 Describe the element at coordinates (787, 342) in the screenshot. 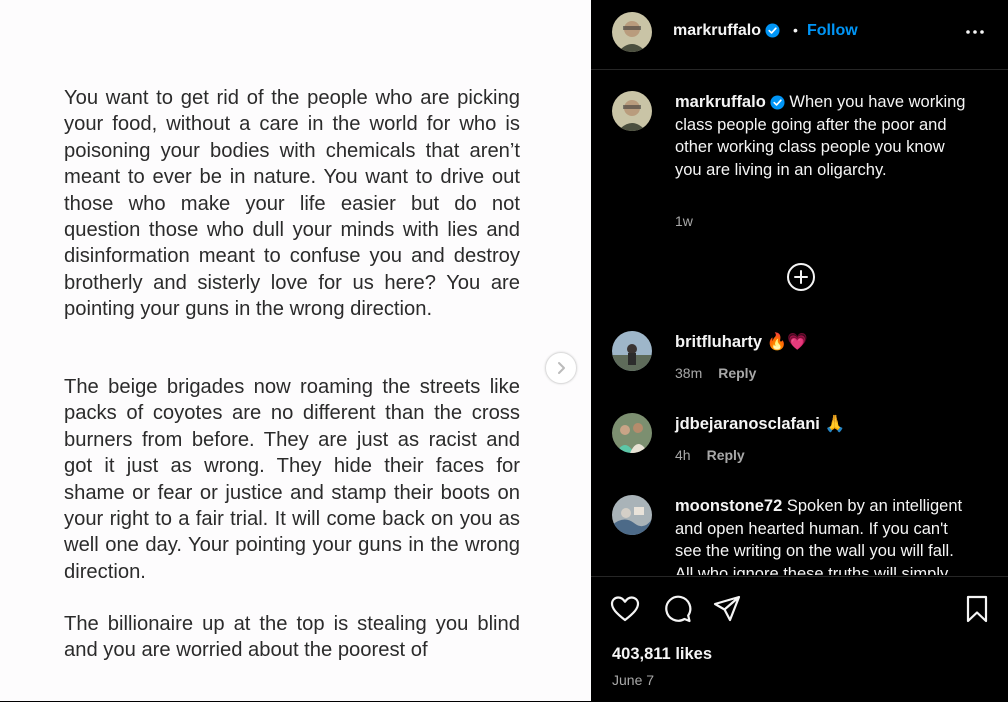

I see `comment-body: 🔥💗` at that location.